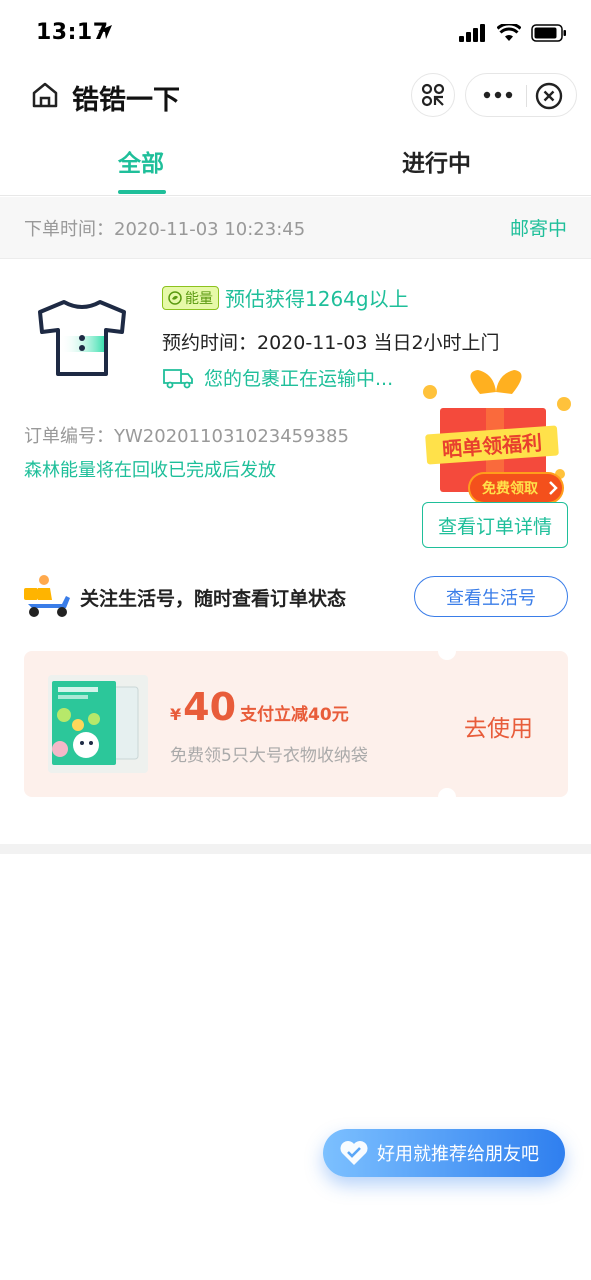 This screenshot has width=591, height=1280. Describe the element at coordinates (458, 1154) in the screenshot. I see `recommend-label: 好用就推荐给朋友吧` at that location.